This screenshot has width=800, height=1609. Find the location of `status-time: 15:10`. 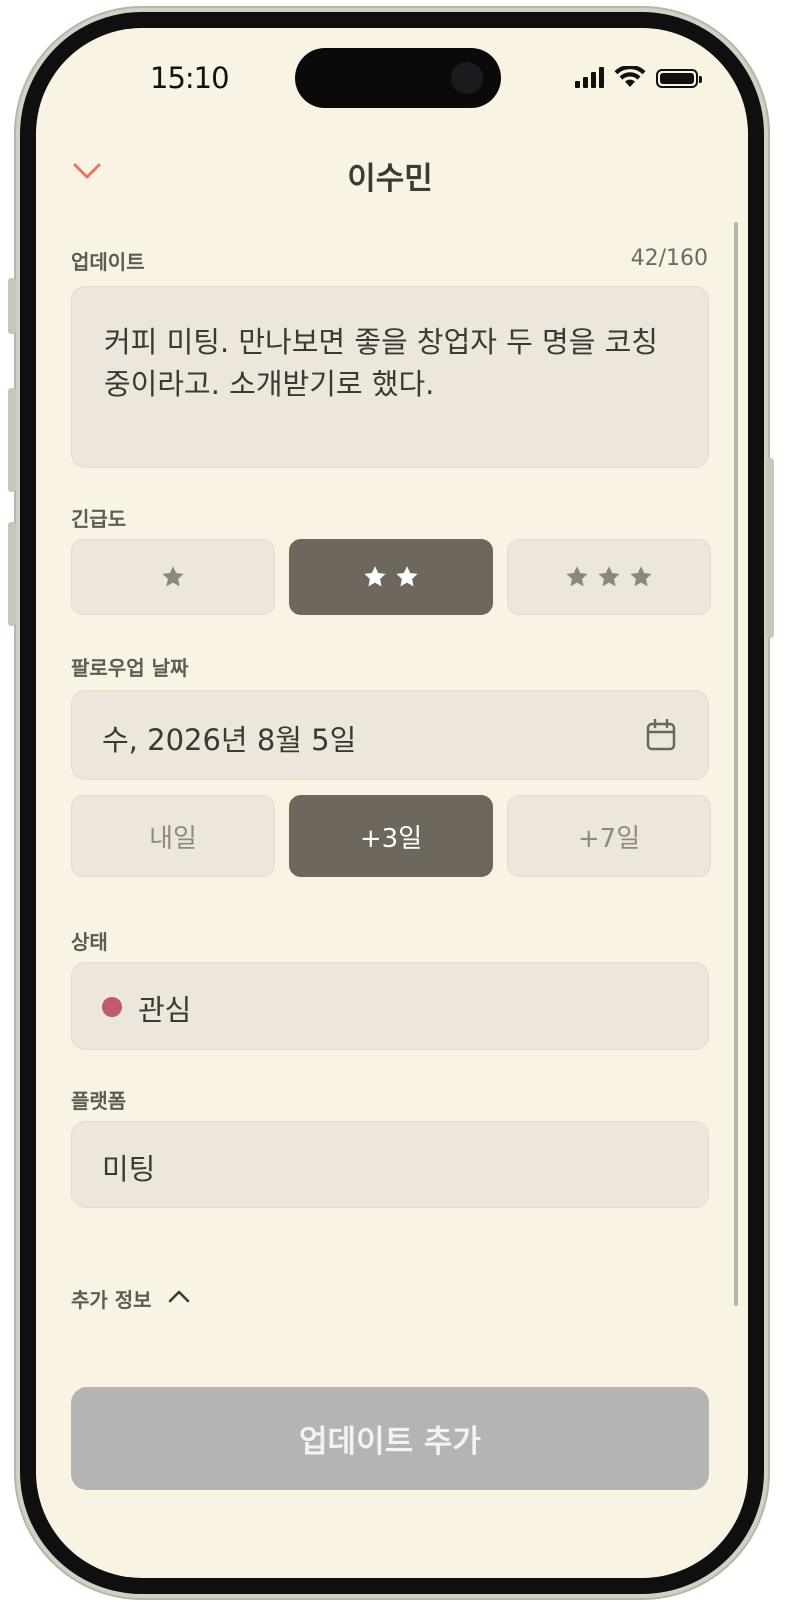

status-time: 15:10 is located at coordinates (190, 78).